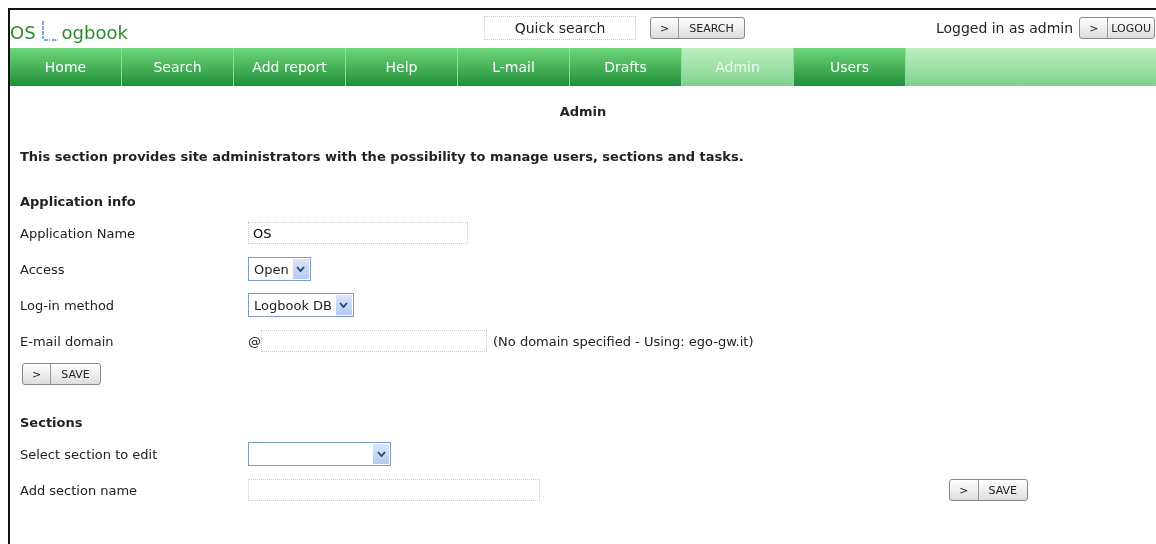  What do you see at coordinates (279, 269) in the screenshot?
I see `dropdown: Open` at bounding box center [279, 269].